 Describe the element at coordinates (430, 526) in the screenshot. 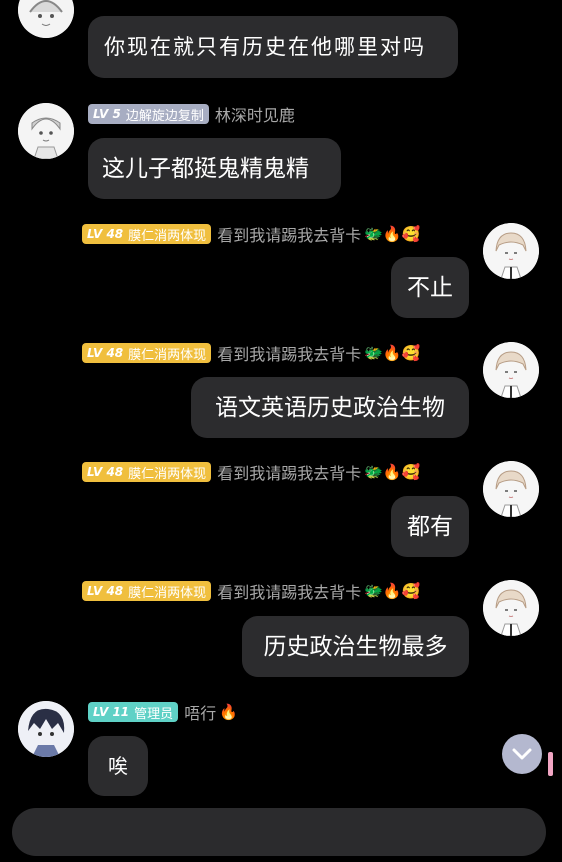

I see `message-bubble: 都有` at that location.